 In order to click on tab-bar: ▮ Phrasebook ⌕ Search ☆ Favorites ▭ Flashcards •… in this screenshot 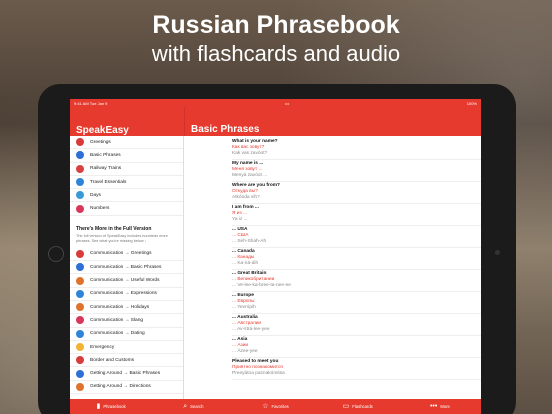, I will do `click(275, 406)`.